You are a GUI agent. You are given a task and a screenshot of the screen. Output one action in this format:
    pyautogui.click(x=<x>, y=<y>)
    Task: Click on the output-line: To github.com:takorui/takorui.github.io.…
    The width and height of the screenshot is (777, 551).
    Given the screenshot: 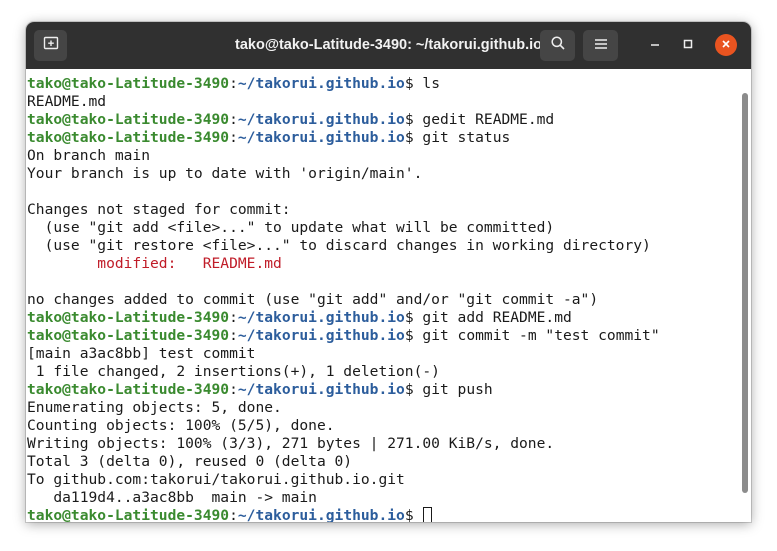 What is the action you would take?
    pyautogui.click(x=343, y=480)
    